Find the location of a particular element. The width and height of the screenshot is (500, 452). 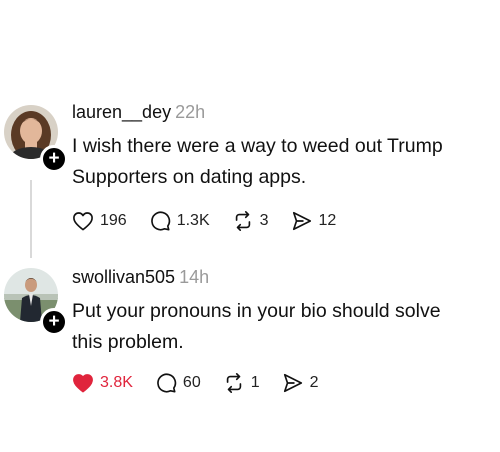

action-bar: 3.8K 60 1 2 is located at coordinates (206, 383).